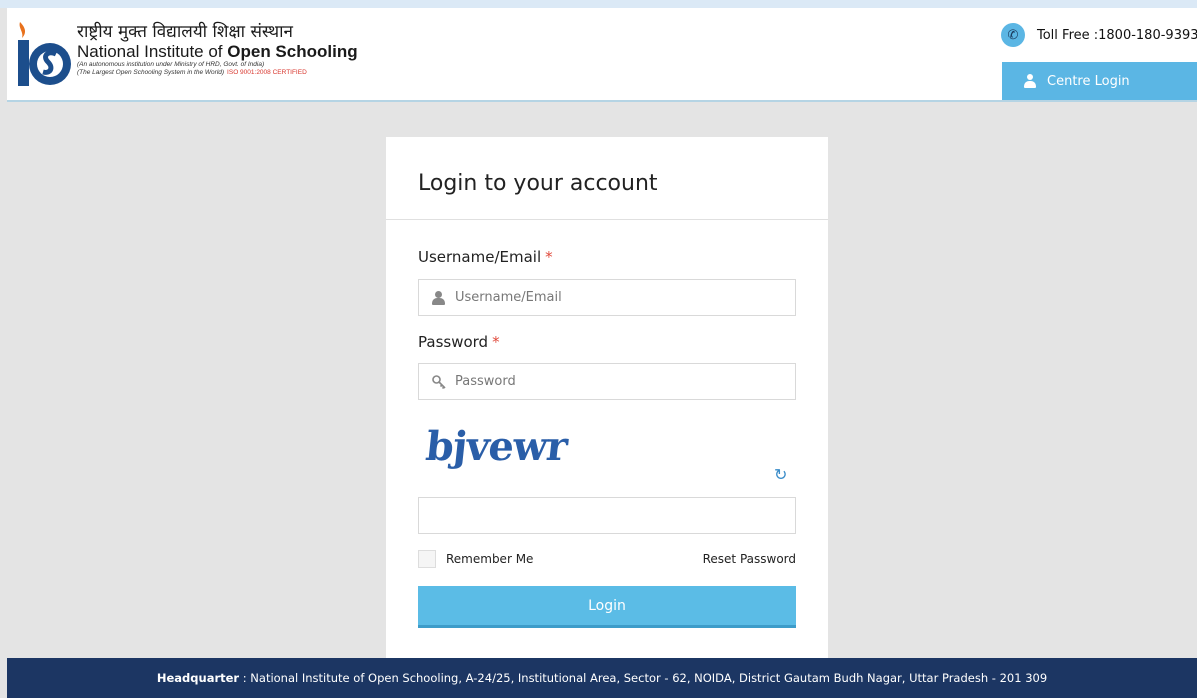 This screenshot has width=1197, height=698. Describe the element at coordinates (427, 559) in the screenshot. I see `remember-me-checkbox` at that location.